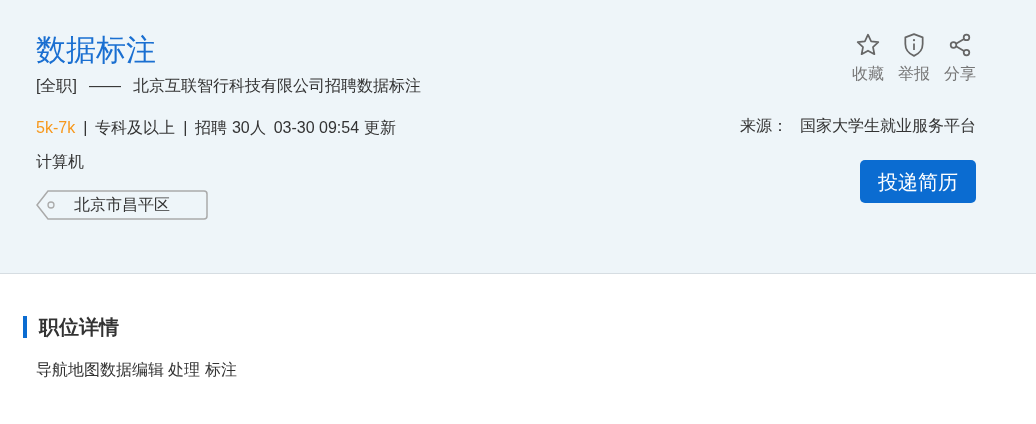 This screenshot has height=424, width=1036. Describe the element at coordinates (960, 45) in the screenshot. I see `share-icon` at that location.